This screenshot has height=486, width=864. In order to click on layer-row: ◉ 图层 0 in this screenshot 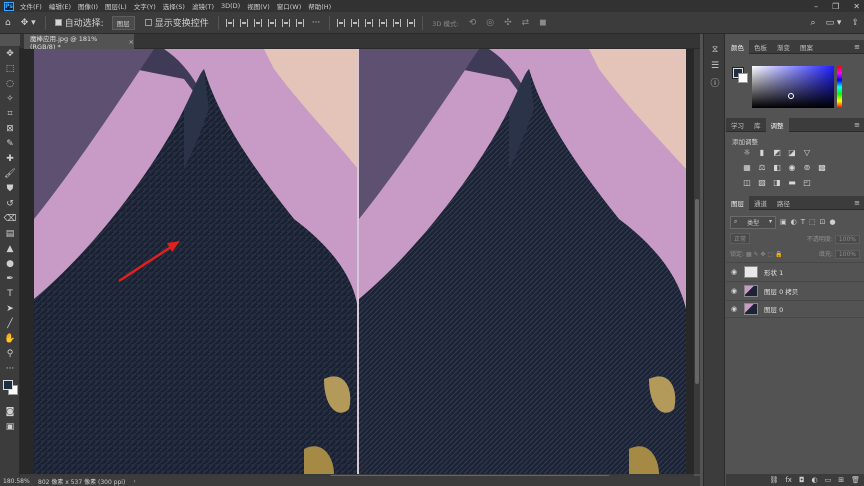, I will do `click(795, 309)`.